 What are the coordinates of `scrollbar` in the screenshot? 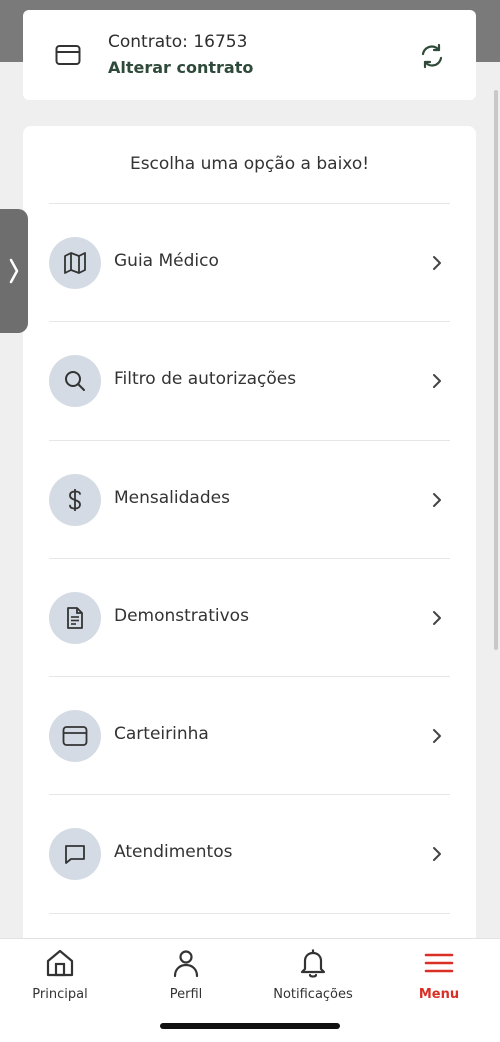 It's located at (496, 370).